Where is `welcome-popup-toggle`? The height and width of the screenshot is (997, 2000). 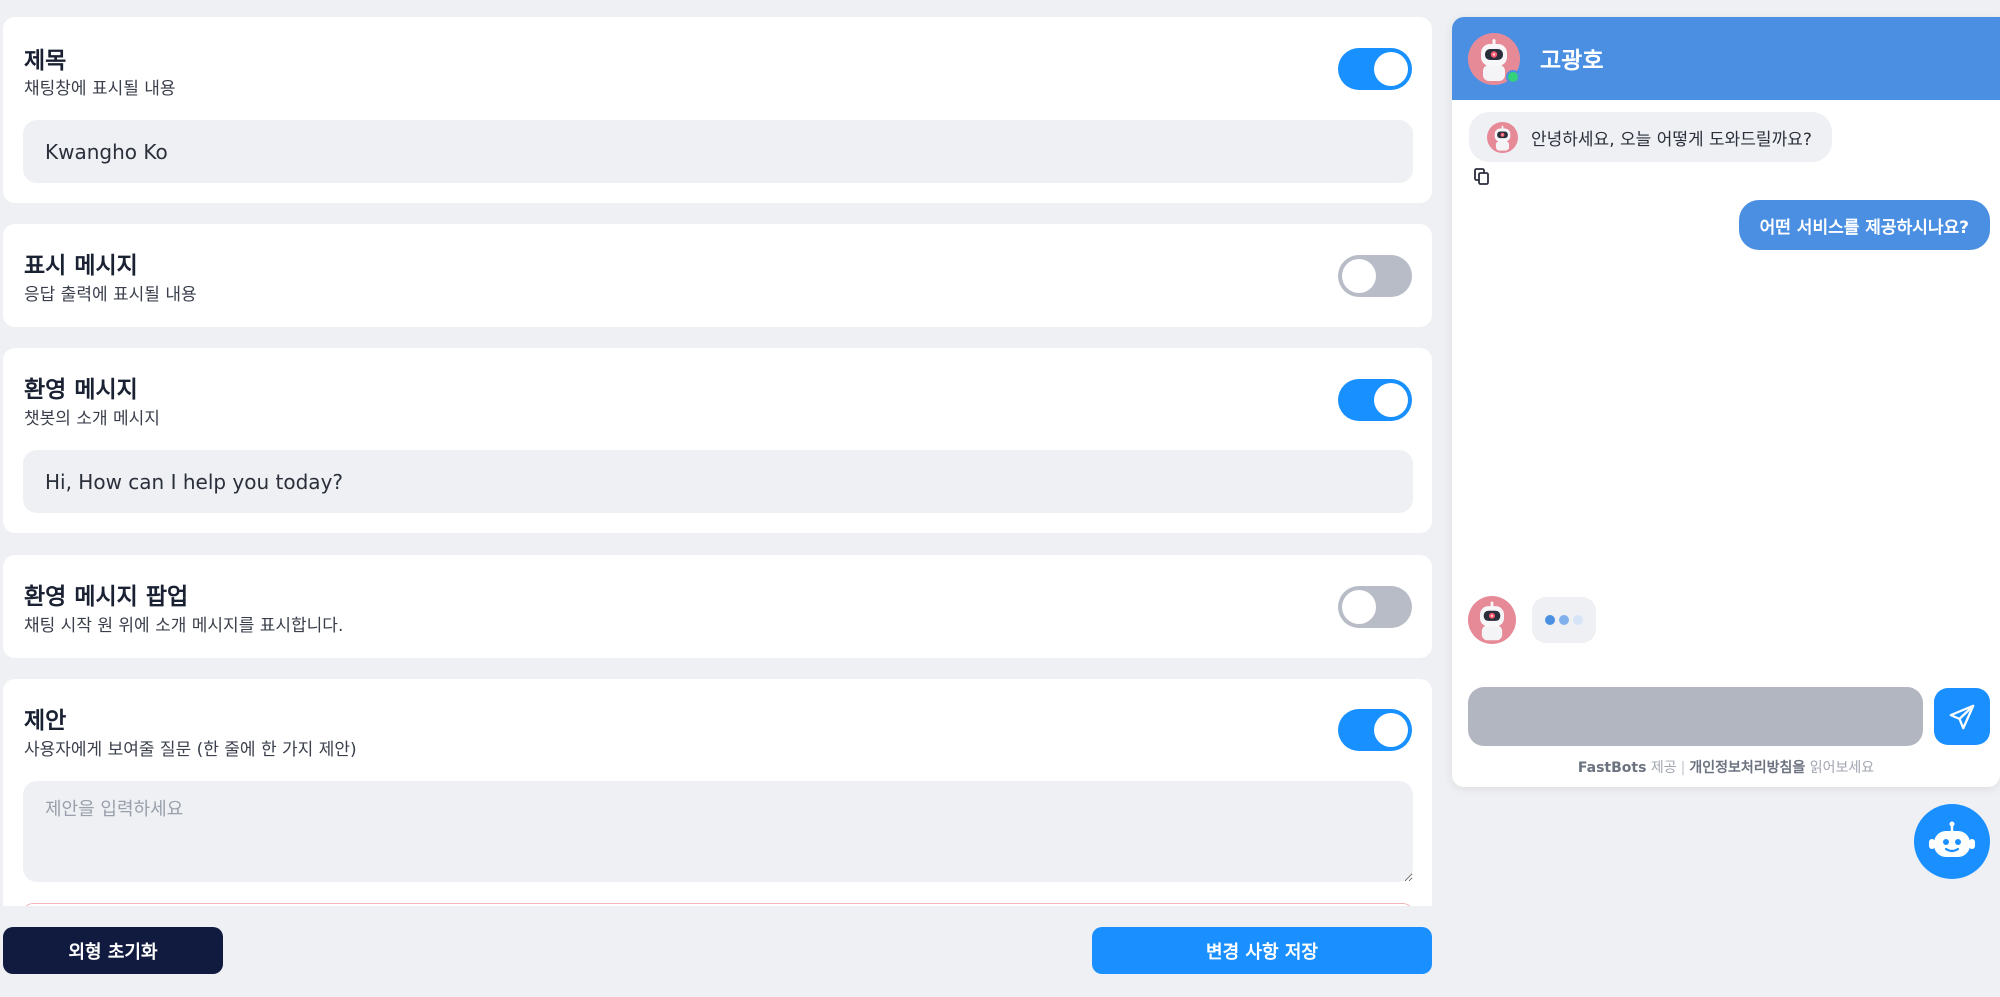
welcome-popup-toggle is located at coordinates (1375, 607).